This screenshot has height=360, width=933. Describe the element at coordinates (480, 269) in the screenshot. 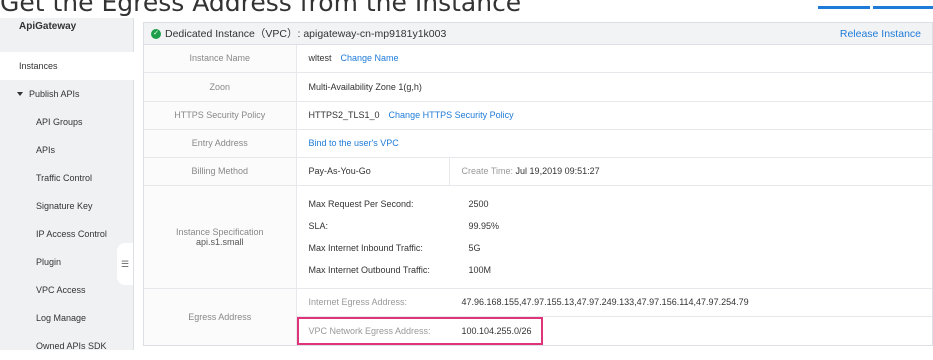

I see `spec-value: 100M` at that location.